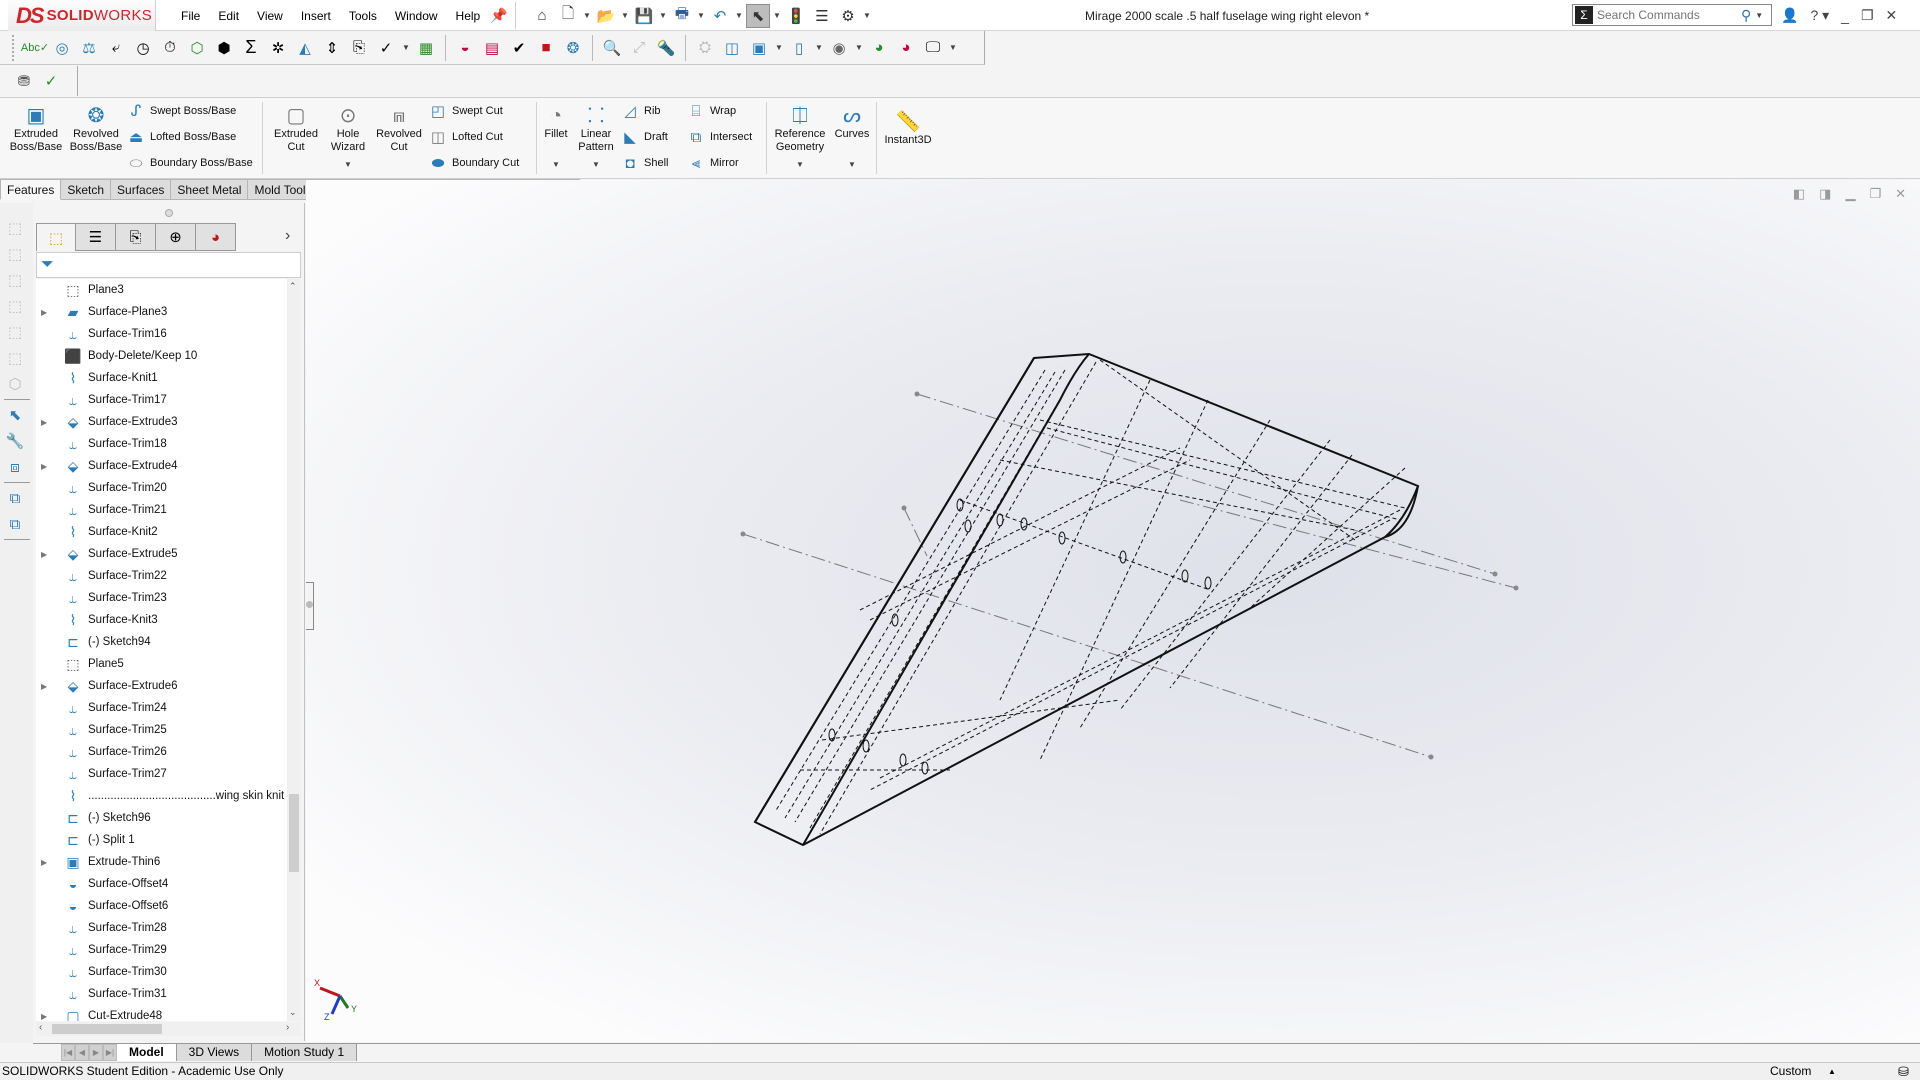  What do you see at coordinates (197, 48) in the screenshot?
I see `geometry-analysis-icon: ⬡` at bounding box center [197, 48].